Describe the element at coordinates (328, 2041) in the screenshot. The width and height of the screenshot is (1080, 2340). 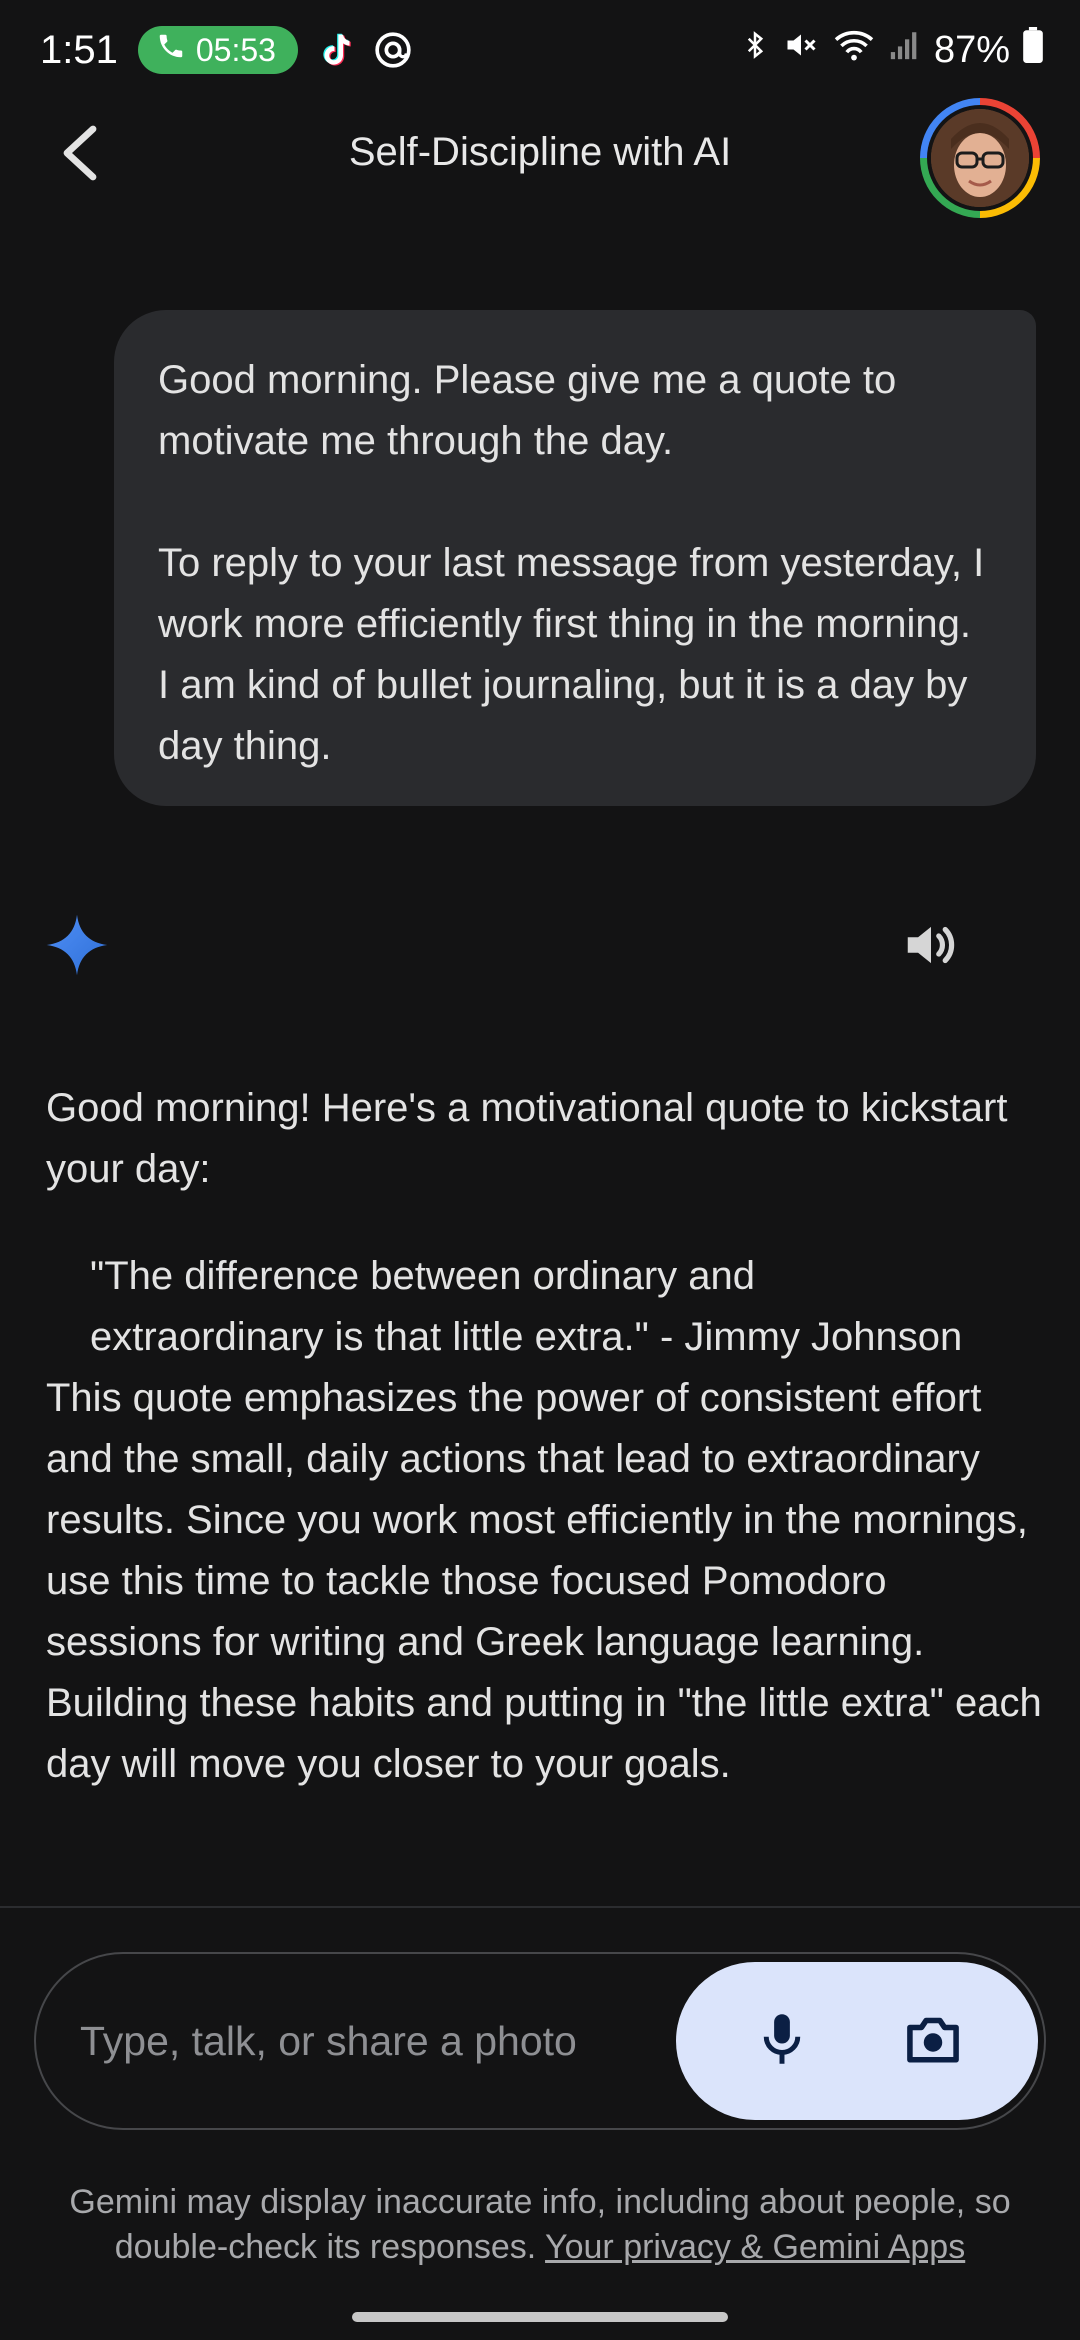
I see `prompt-input: Type, talk, or share a photo` at that location.